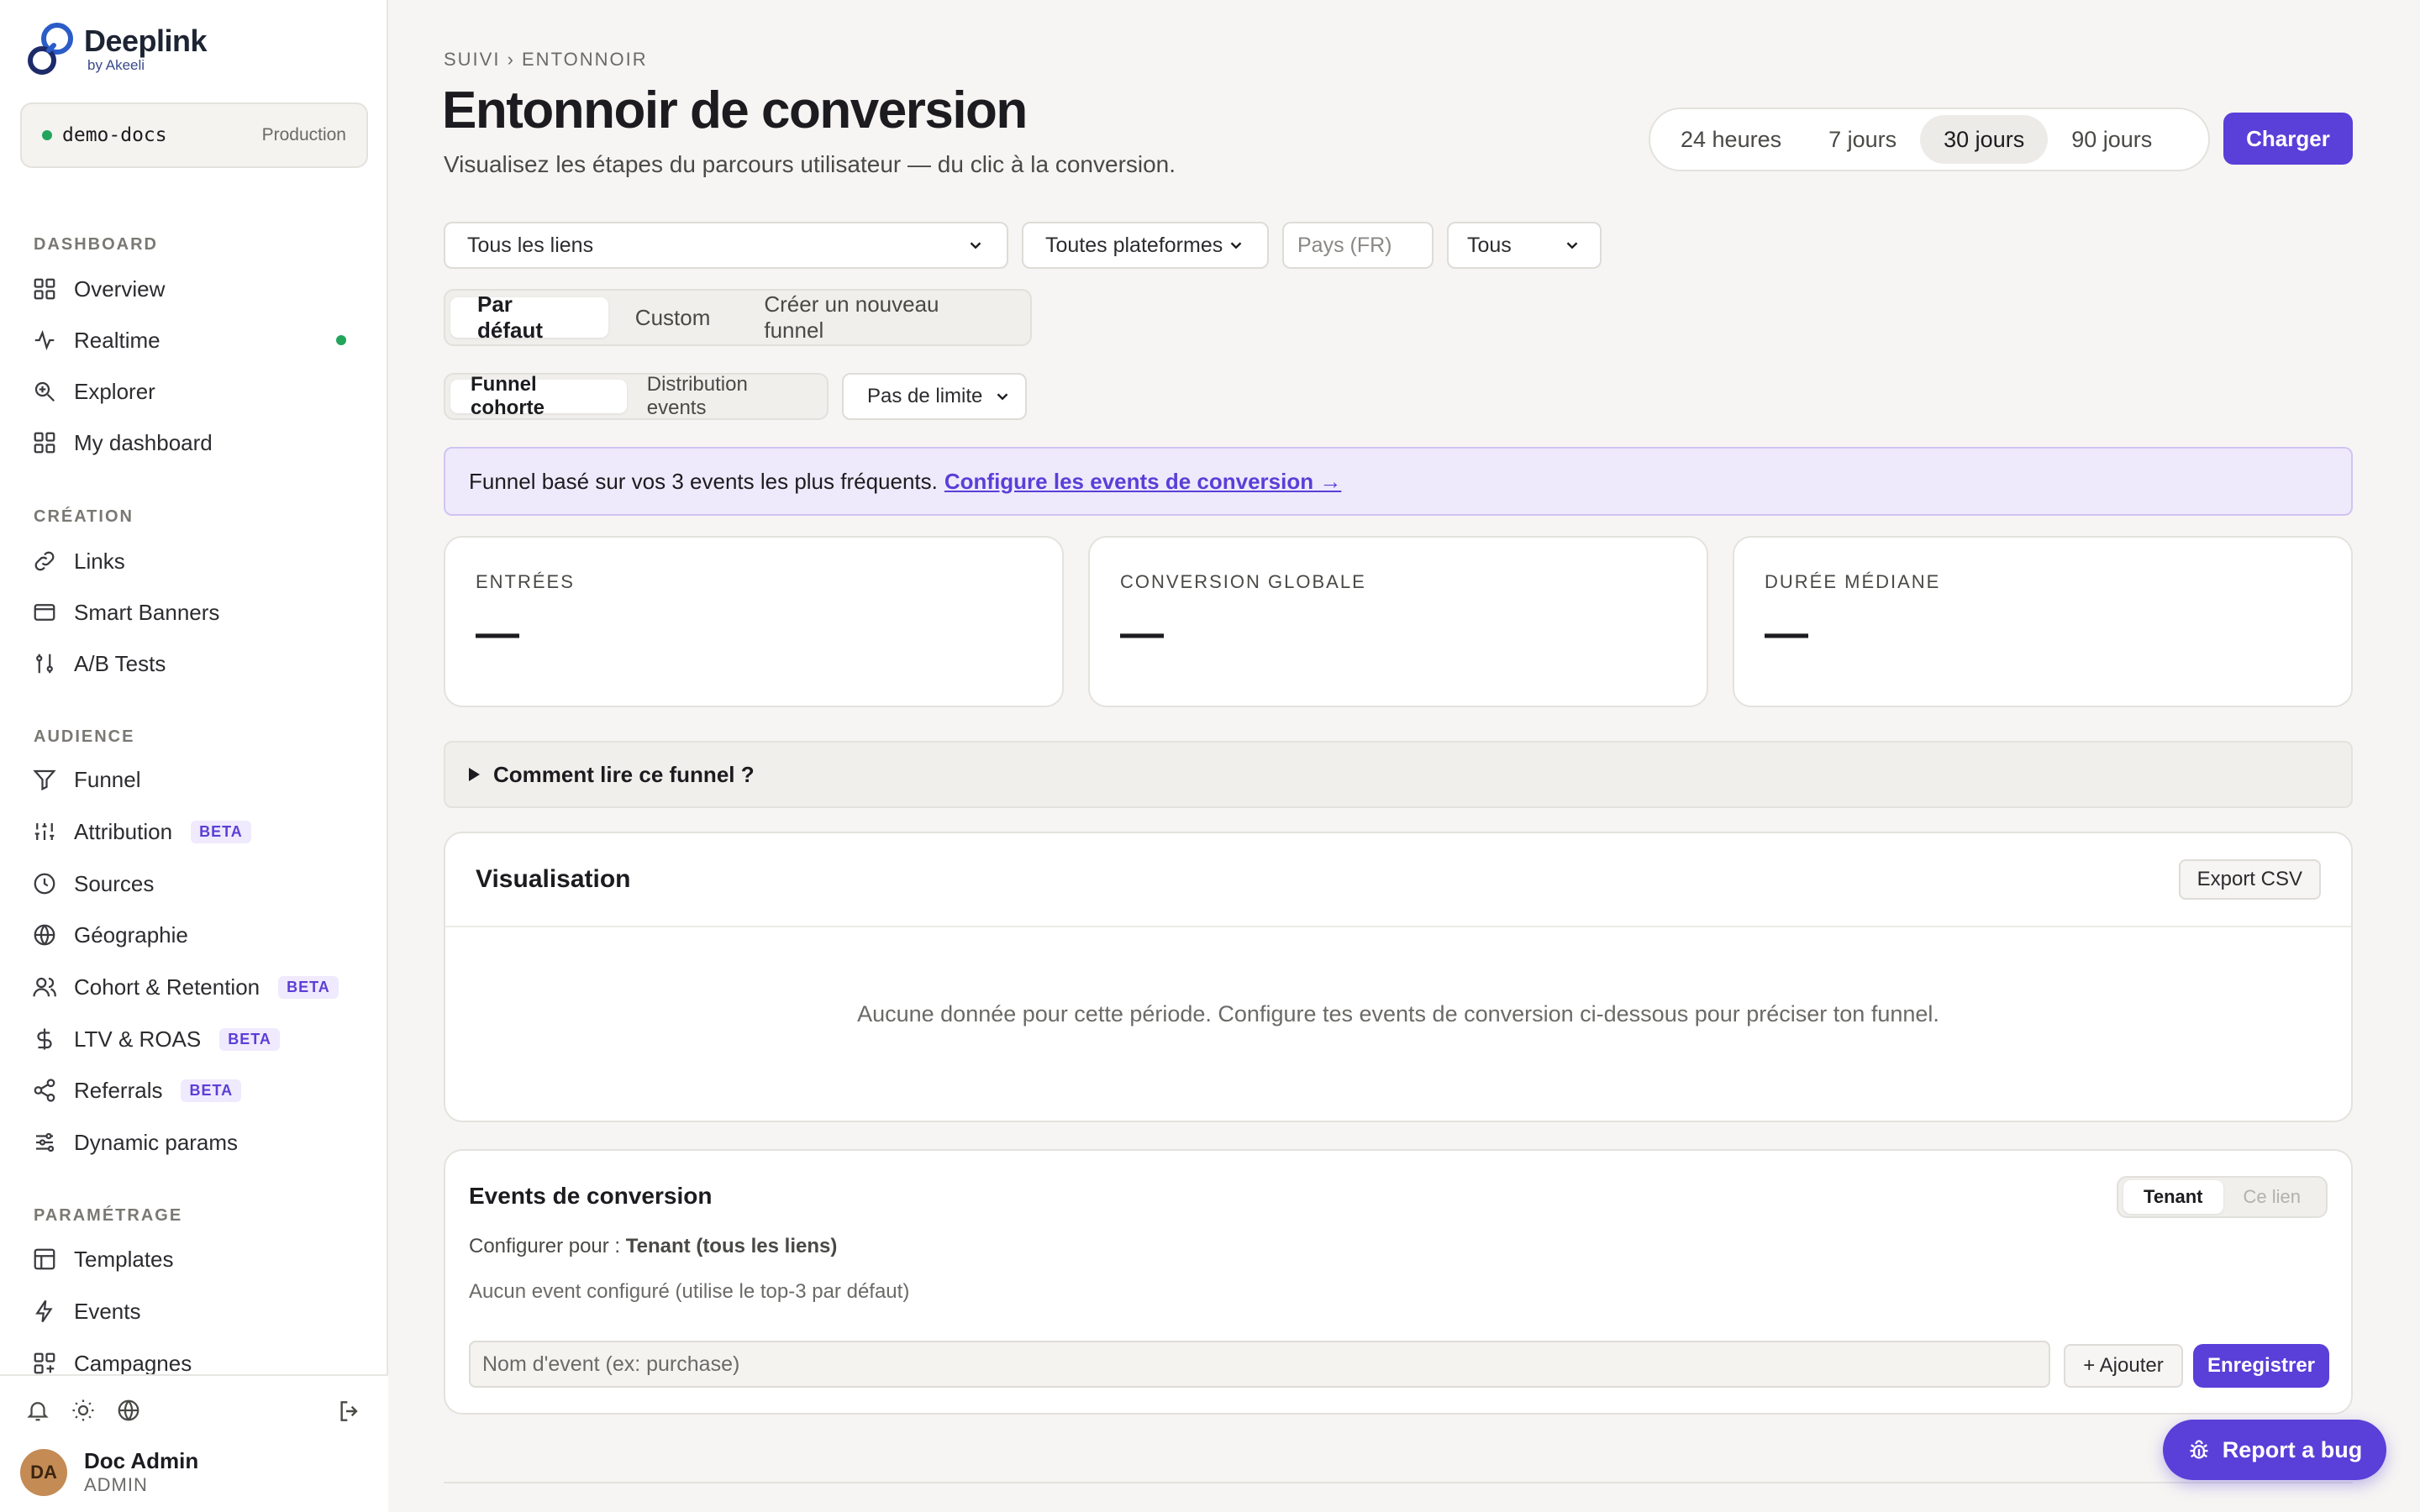 This screenshot has width=2420, height=1512. Describe the element at coordinates (1345, 245) in the screenshot. I see `country-input-placeholder: Pays (FR)` at that location.